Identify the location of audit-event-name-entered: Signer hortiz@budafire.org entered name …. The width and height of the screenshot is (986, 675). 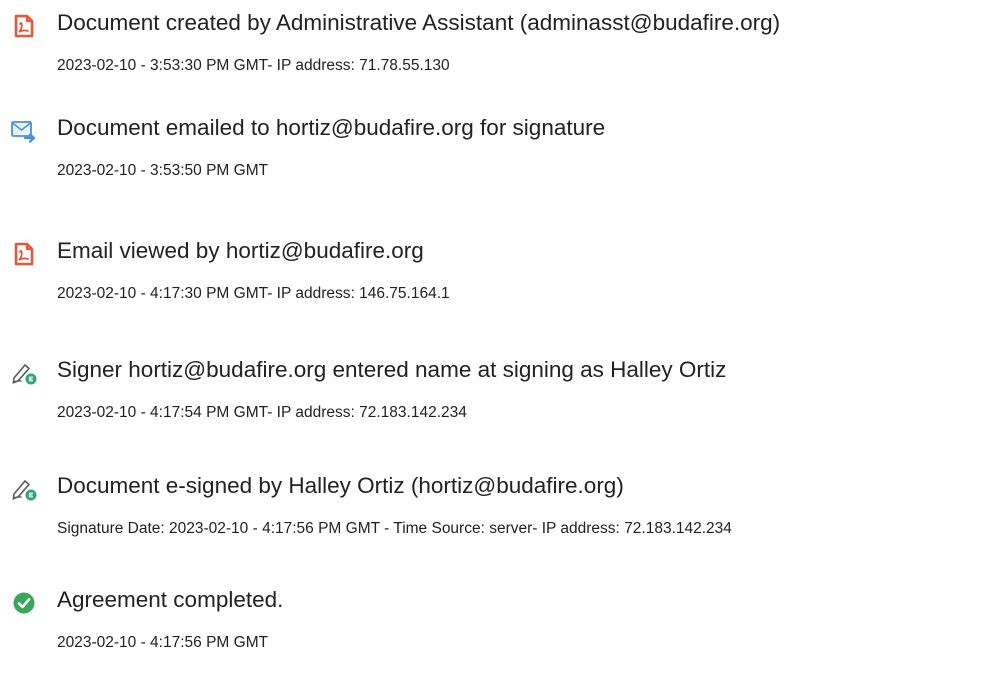
(493, 400).